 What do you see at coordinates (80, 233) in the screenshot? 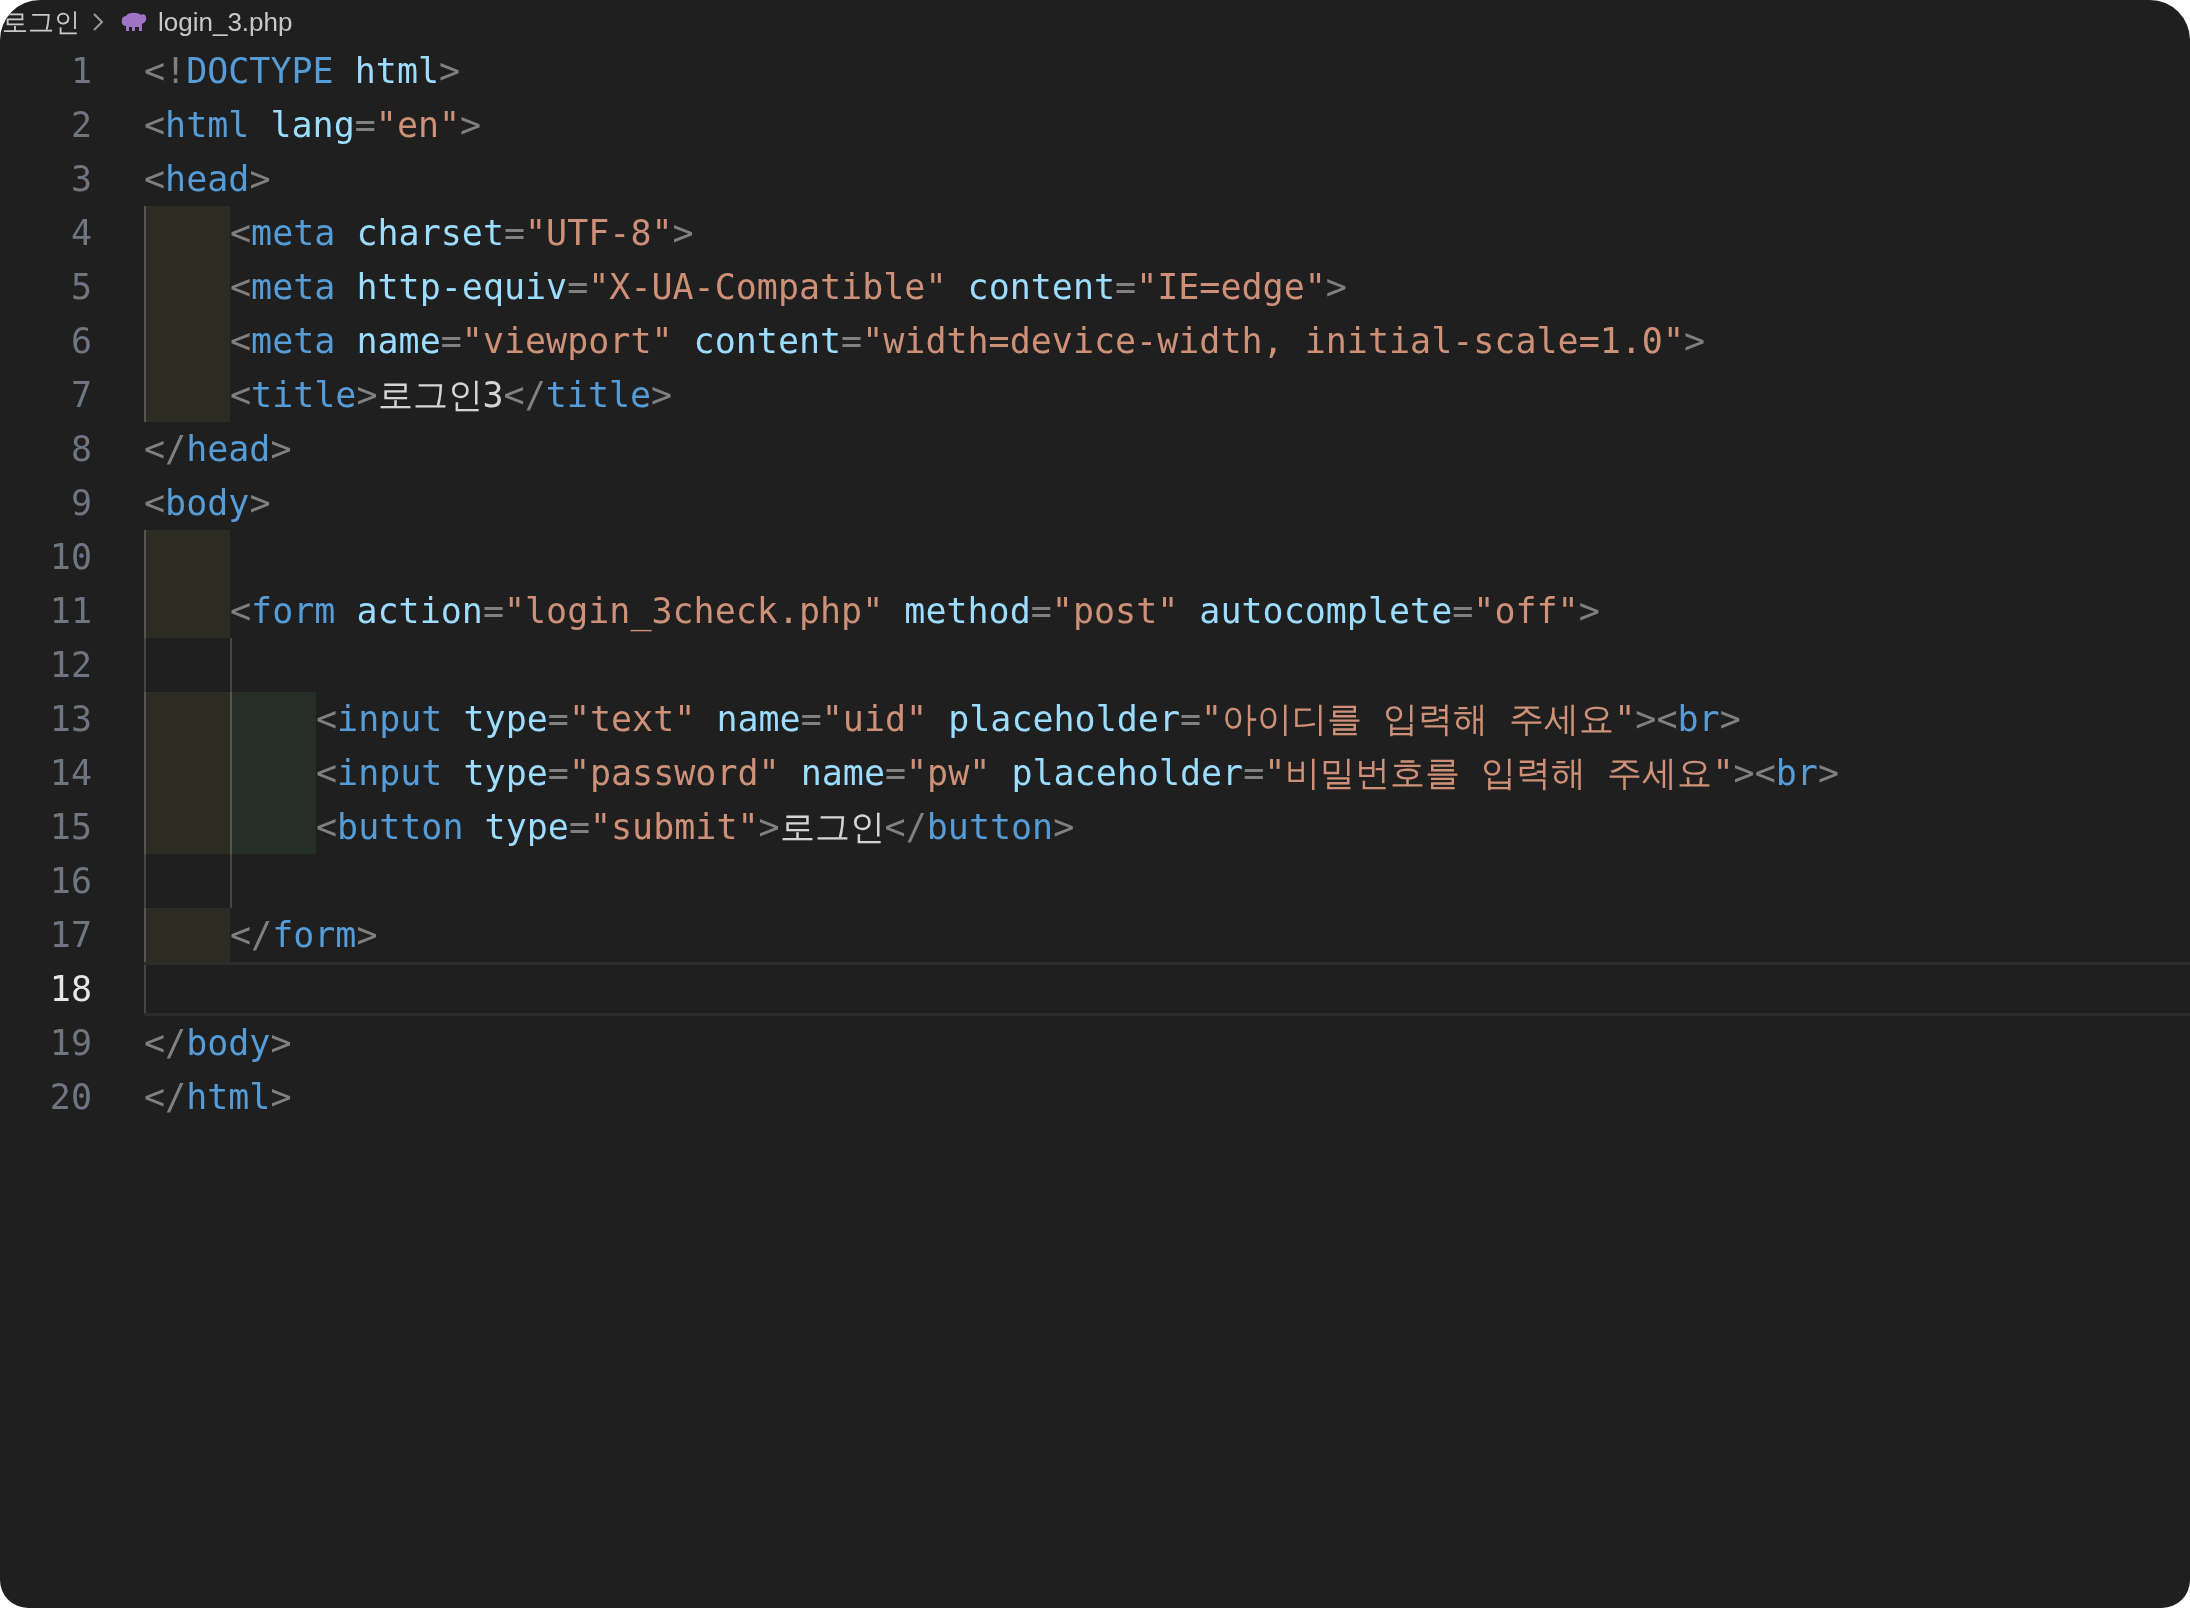
I see `line-number: 4` at bounding box center [80, 233].